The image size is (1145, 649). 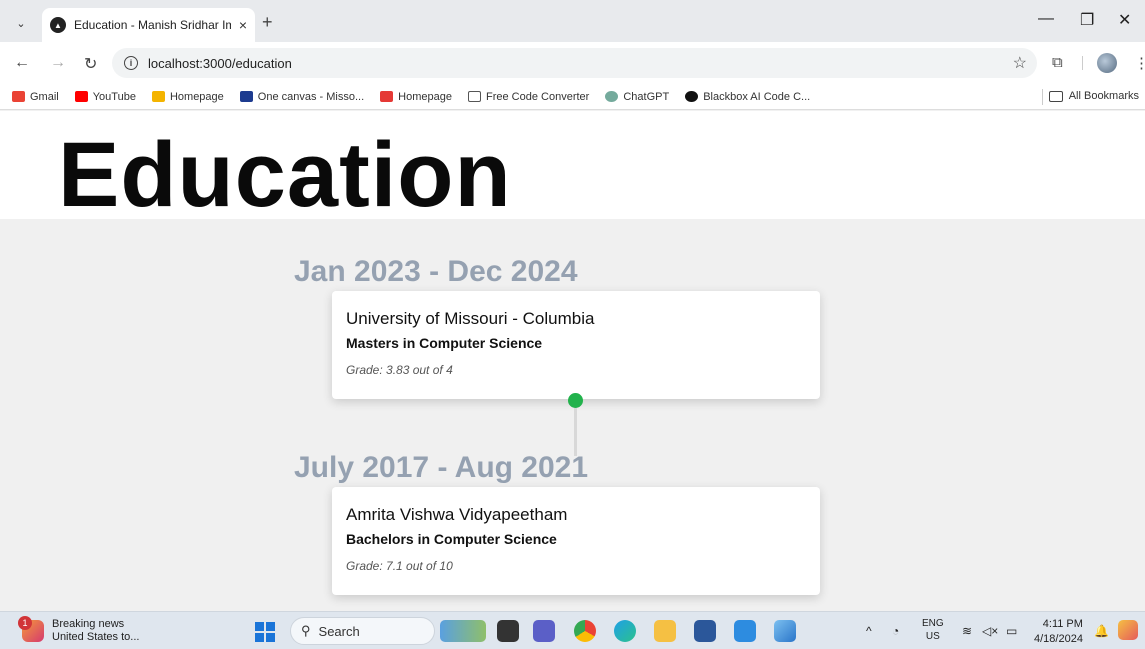 I want to click on news-title: Breaking news, so click(x=88, y=624).